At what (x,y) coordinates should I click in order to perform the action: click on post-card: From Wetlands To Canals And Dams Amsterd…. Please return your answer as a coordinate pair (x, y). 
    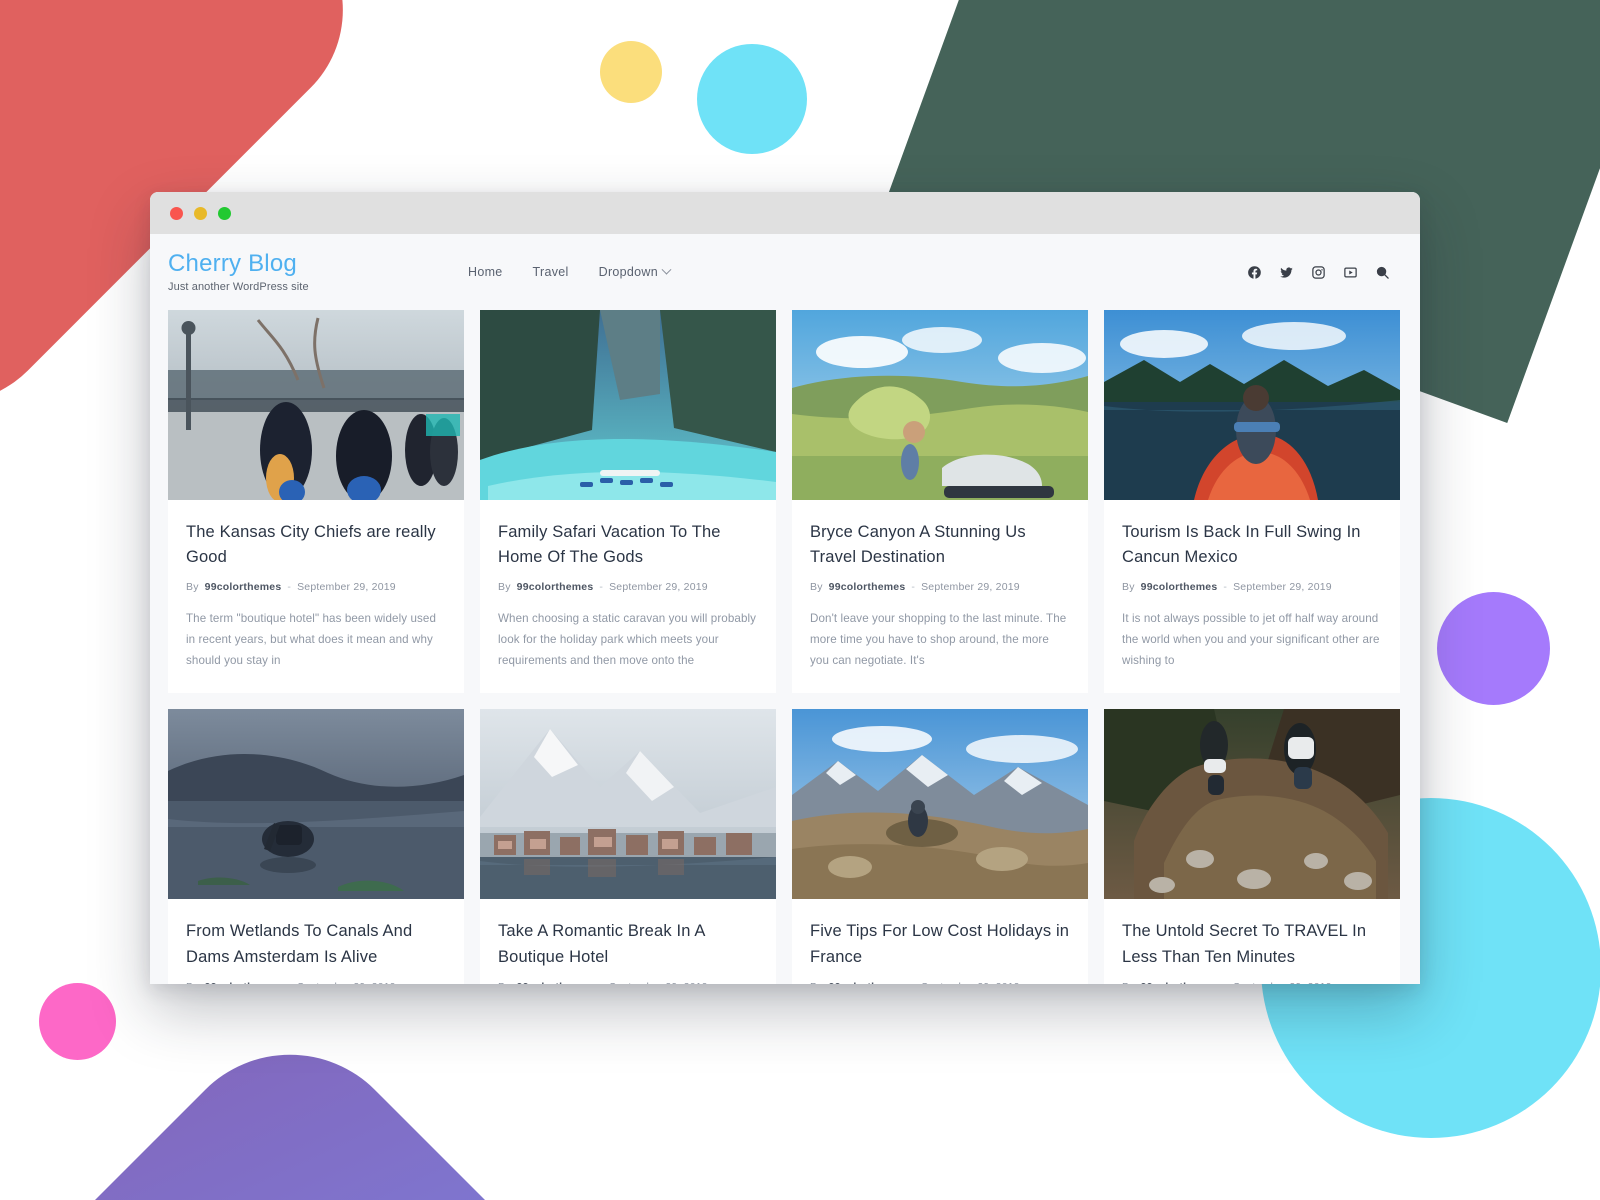
    Looking at the image, I should click on (316, 846).